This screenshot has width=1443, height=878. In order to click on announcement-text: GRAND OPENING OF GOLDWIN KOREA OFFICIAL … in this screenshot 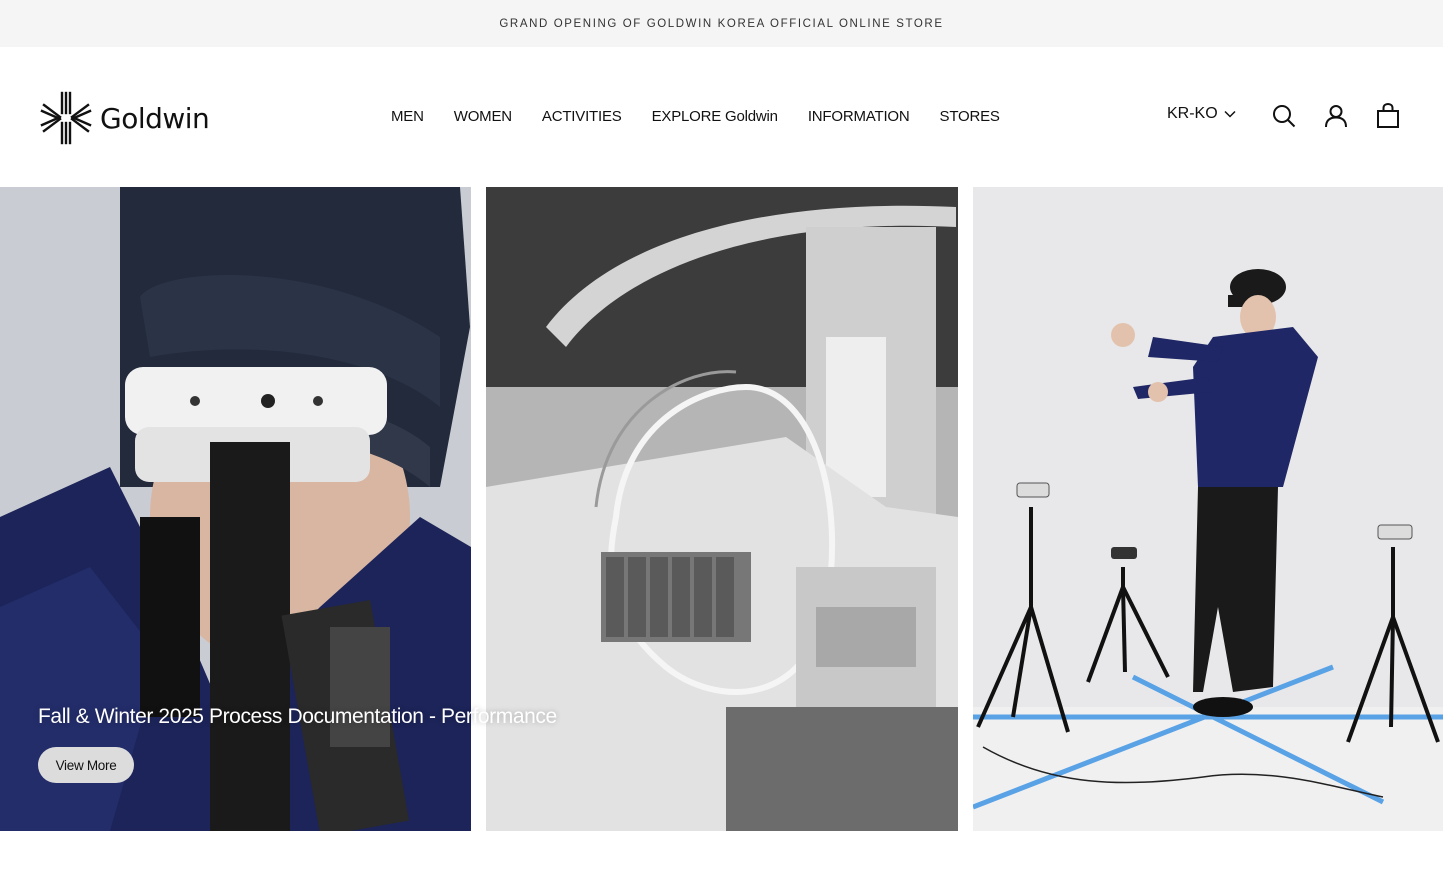, I will do `click(721, 23)`.